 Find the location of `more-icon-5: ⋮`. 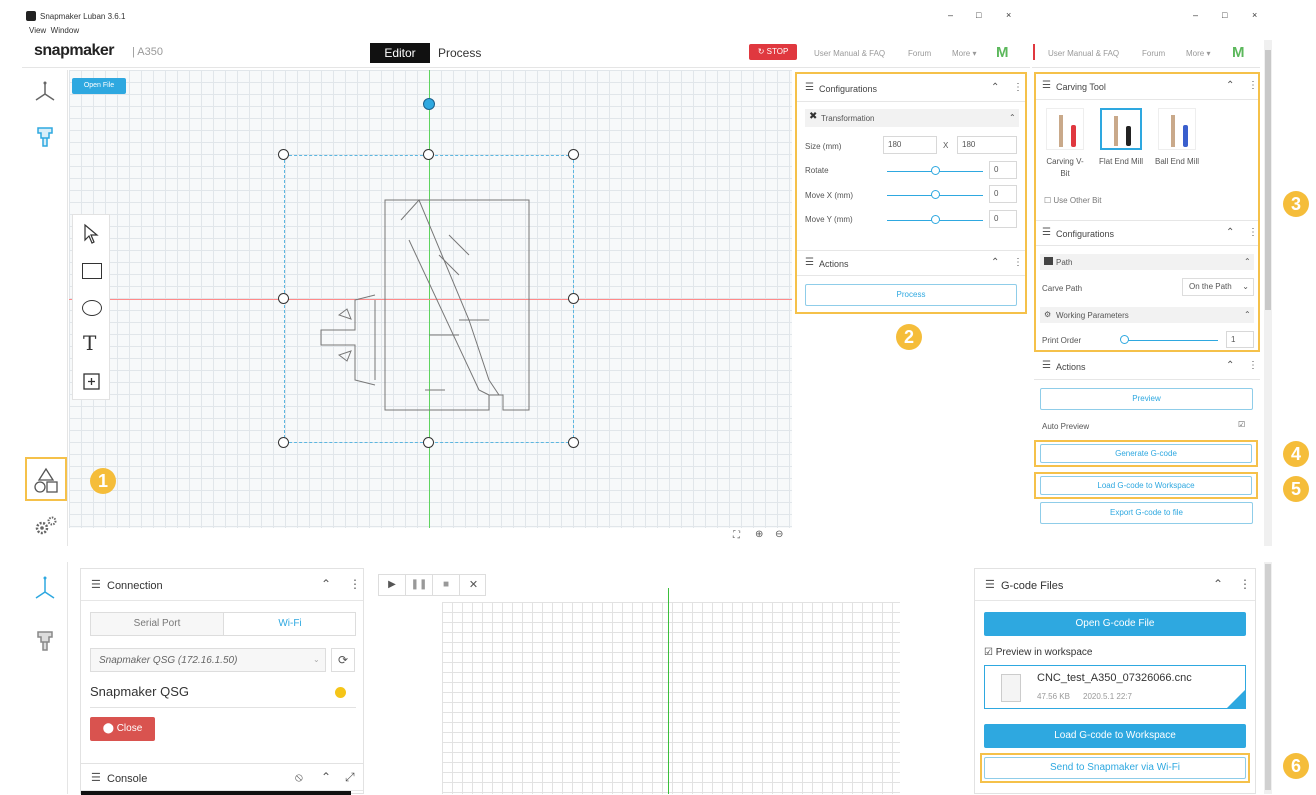

more-icon-5: ⋮ is located at coordinates (1253, 365).